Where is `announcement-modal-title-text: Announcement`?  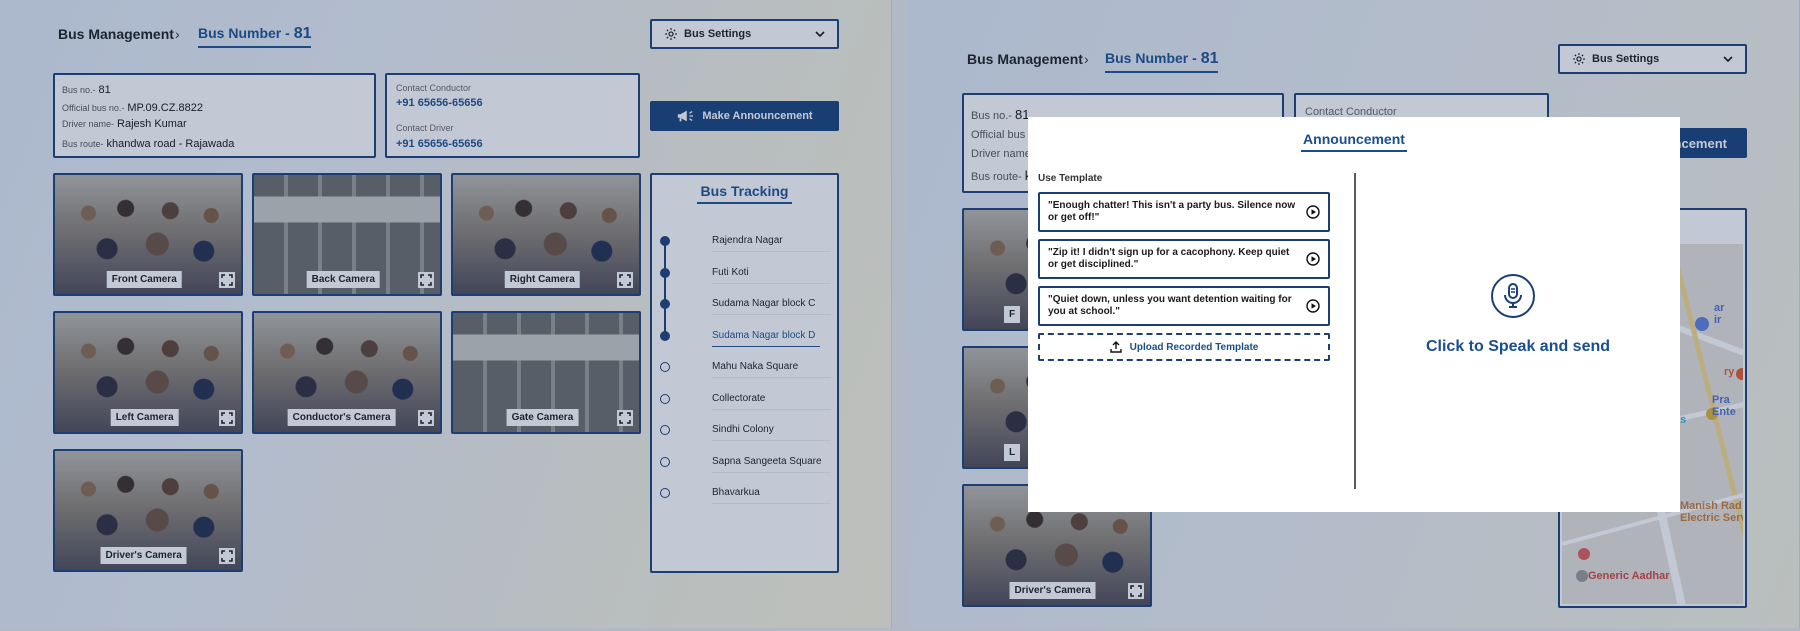
announcement-modal-title-text: Announcement is located at coordinates (1354, 141).